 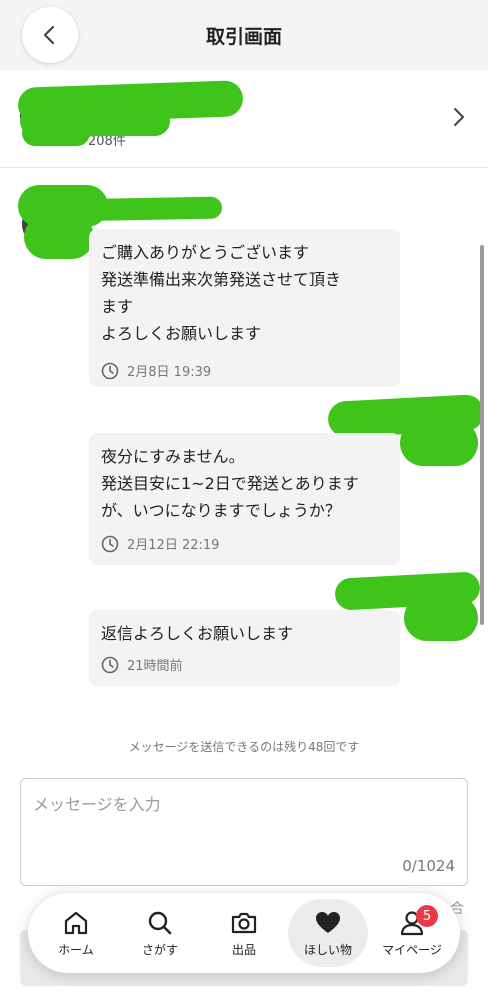 What do you see at coordinates (412, 933) in the screenshot?
I see `nav-mypage: マイページ 5` at bounding box center [412, 933].